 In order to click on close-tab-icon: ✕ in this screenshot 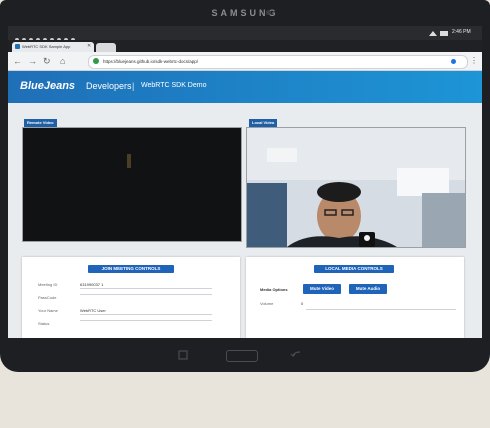, I will do `click(89, 46)`.